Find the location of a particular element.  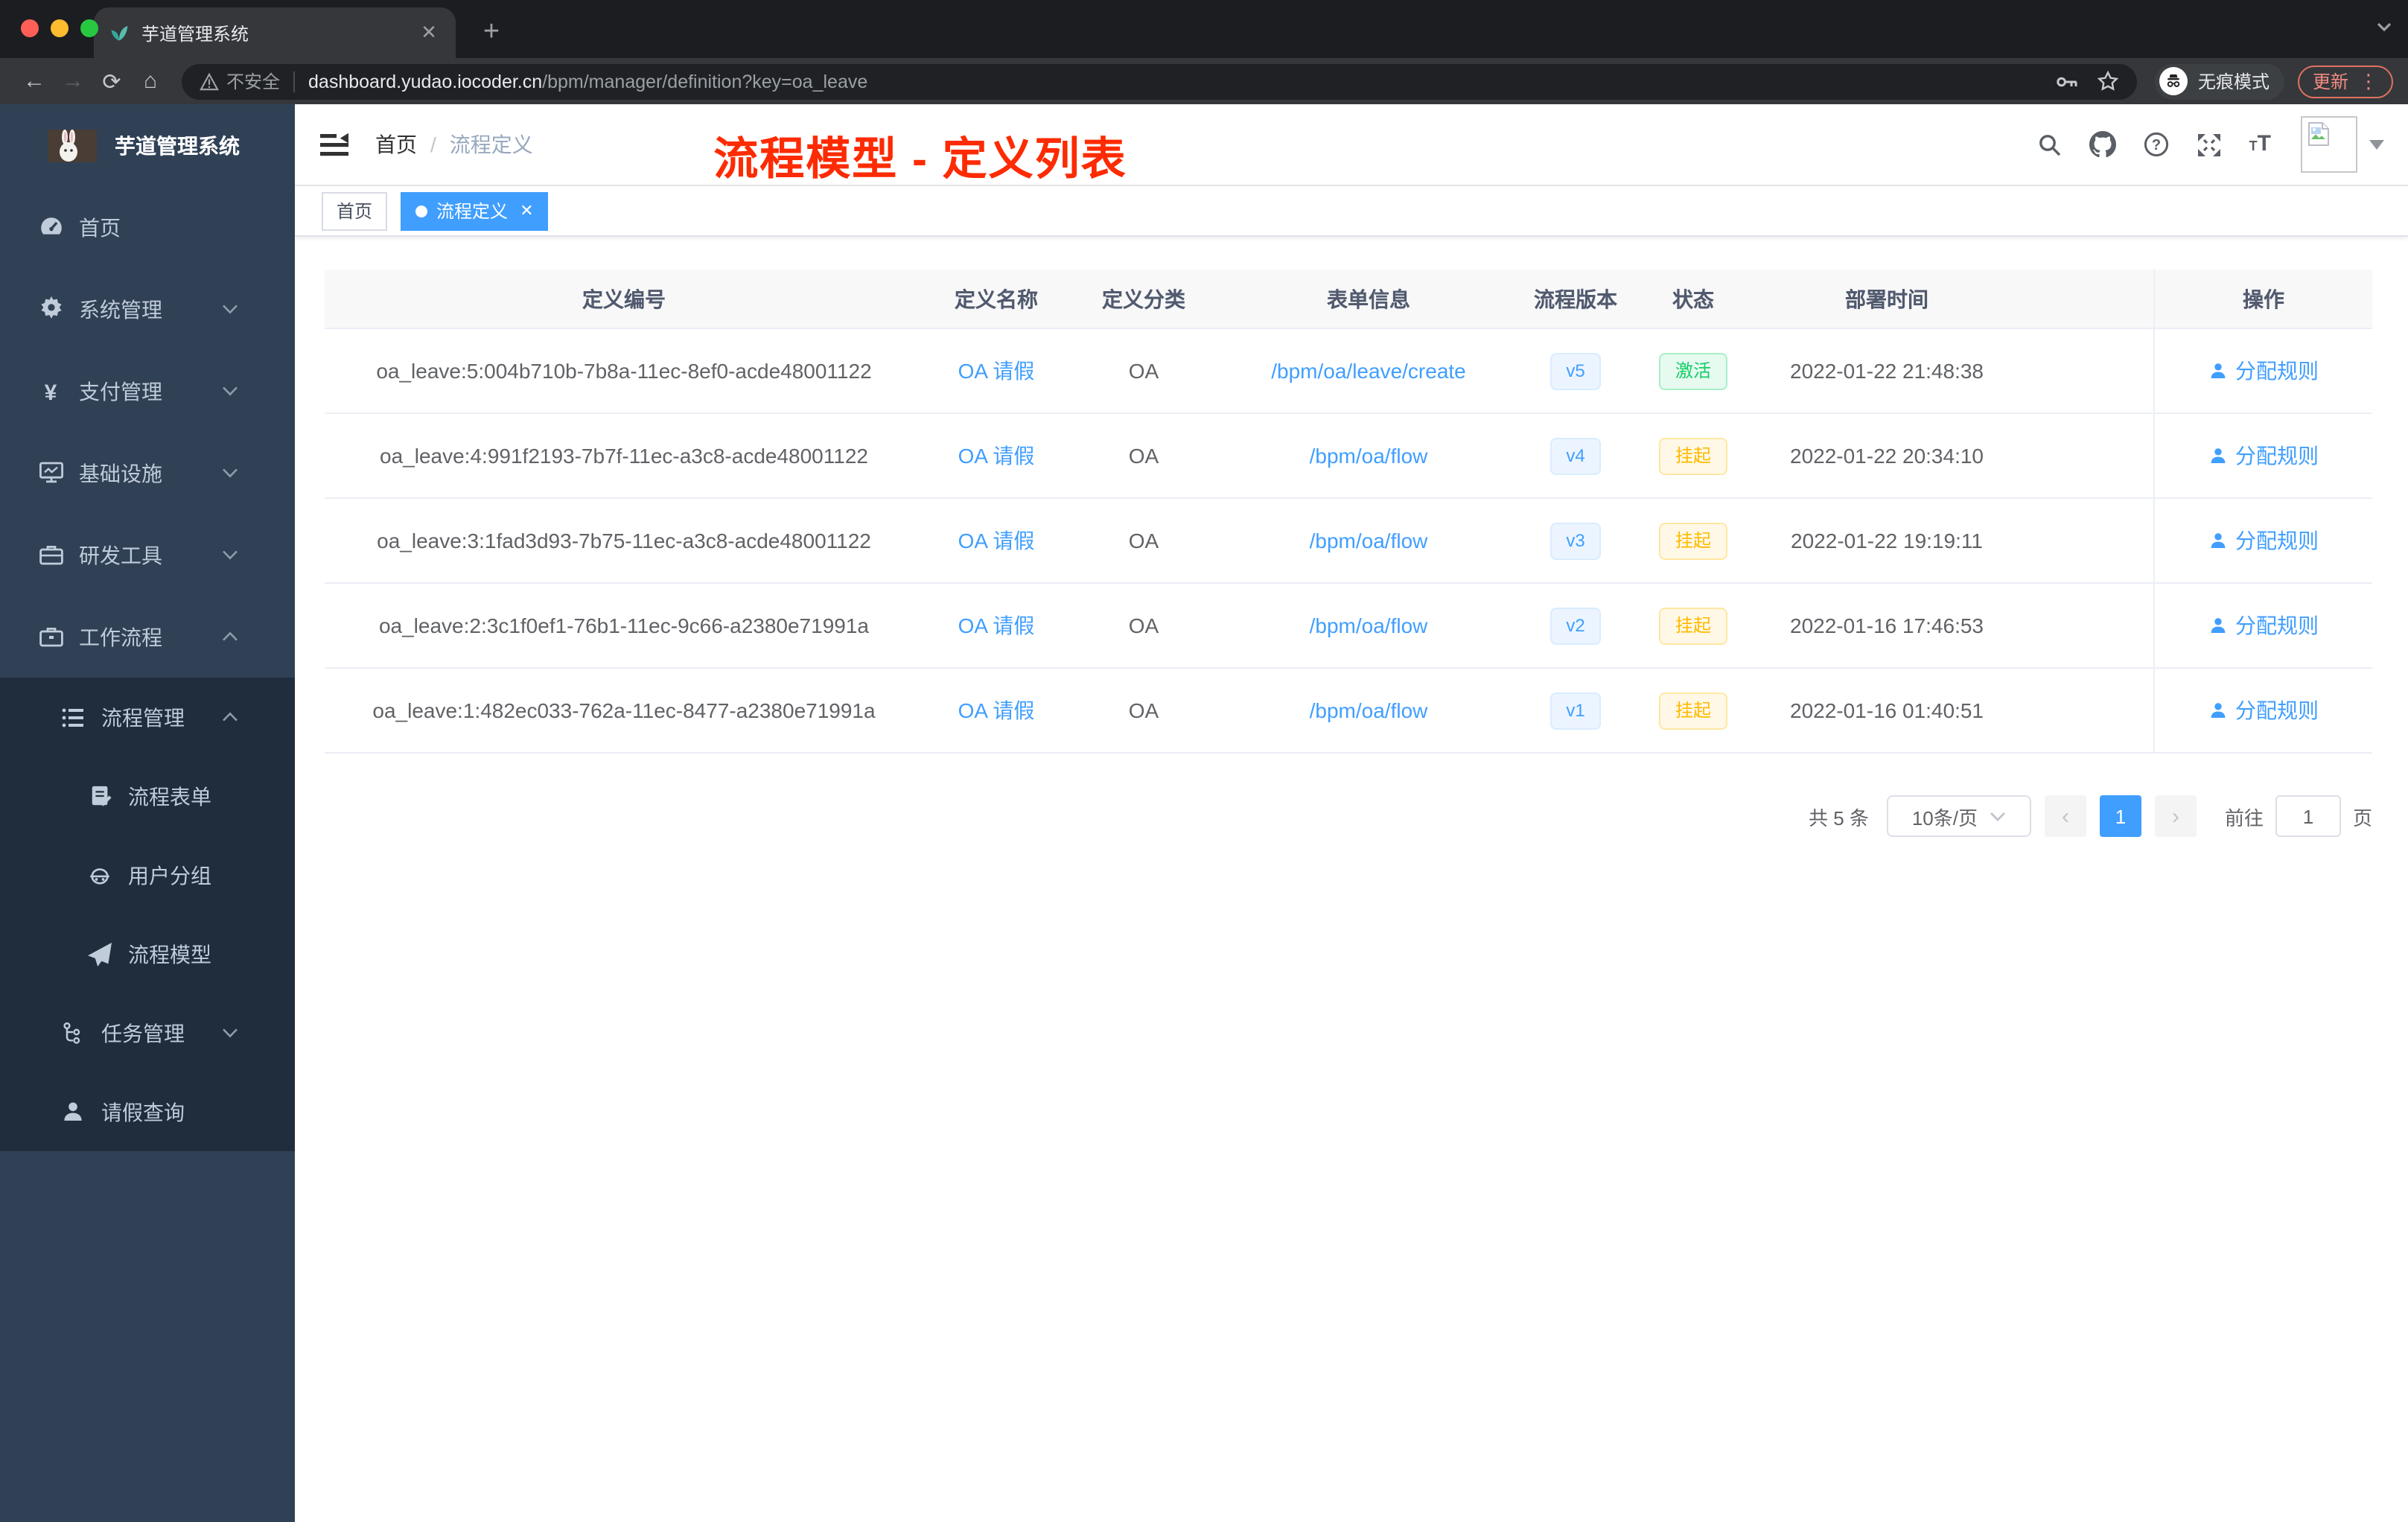

url-path: /bpm/manager/definition?key=oa_leave is located at coordinates (705, 81).